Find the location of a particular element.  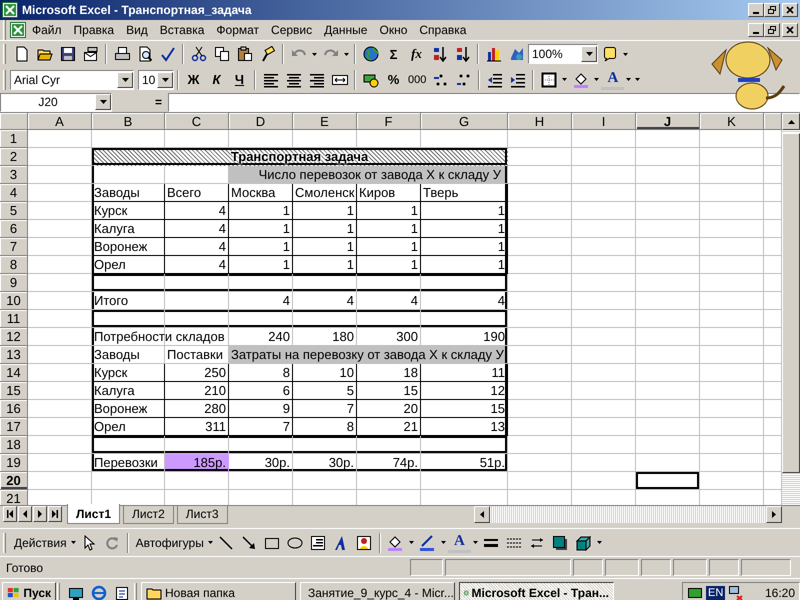

column-header: G is located at coordinates (464, 121).